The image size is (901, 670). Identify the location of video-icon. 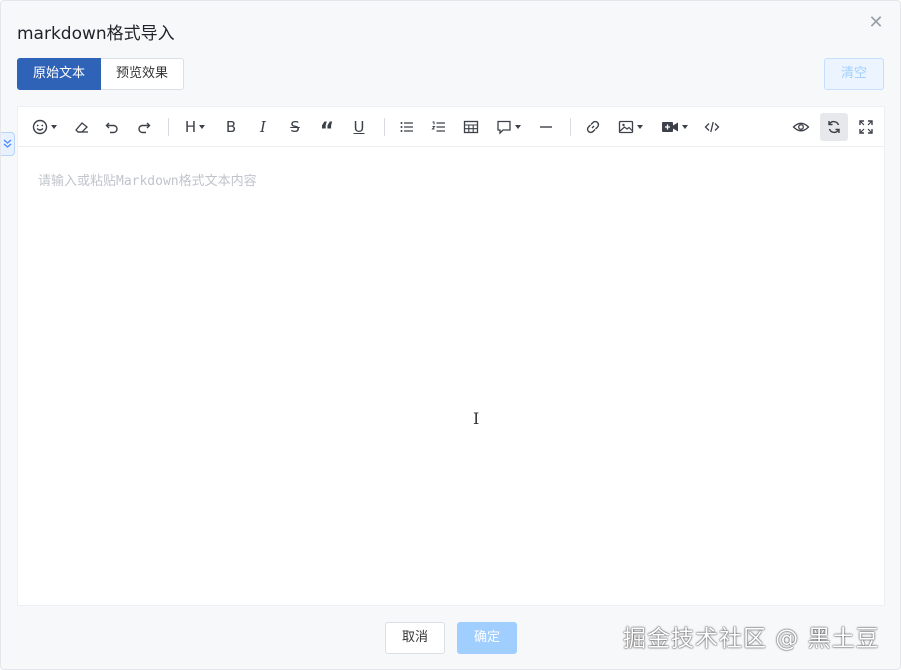
(674, 127).